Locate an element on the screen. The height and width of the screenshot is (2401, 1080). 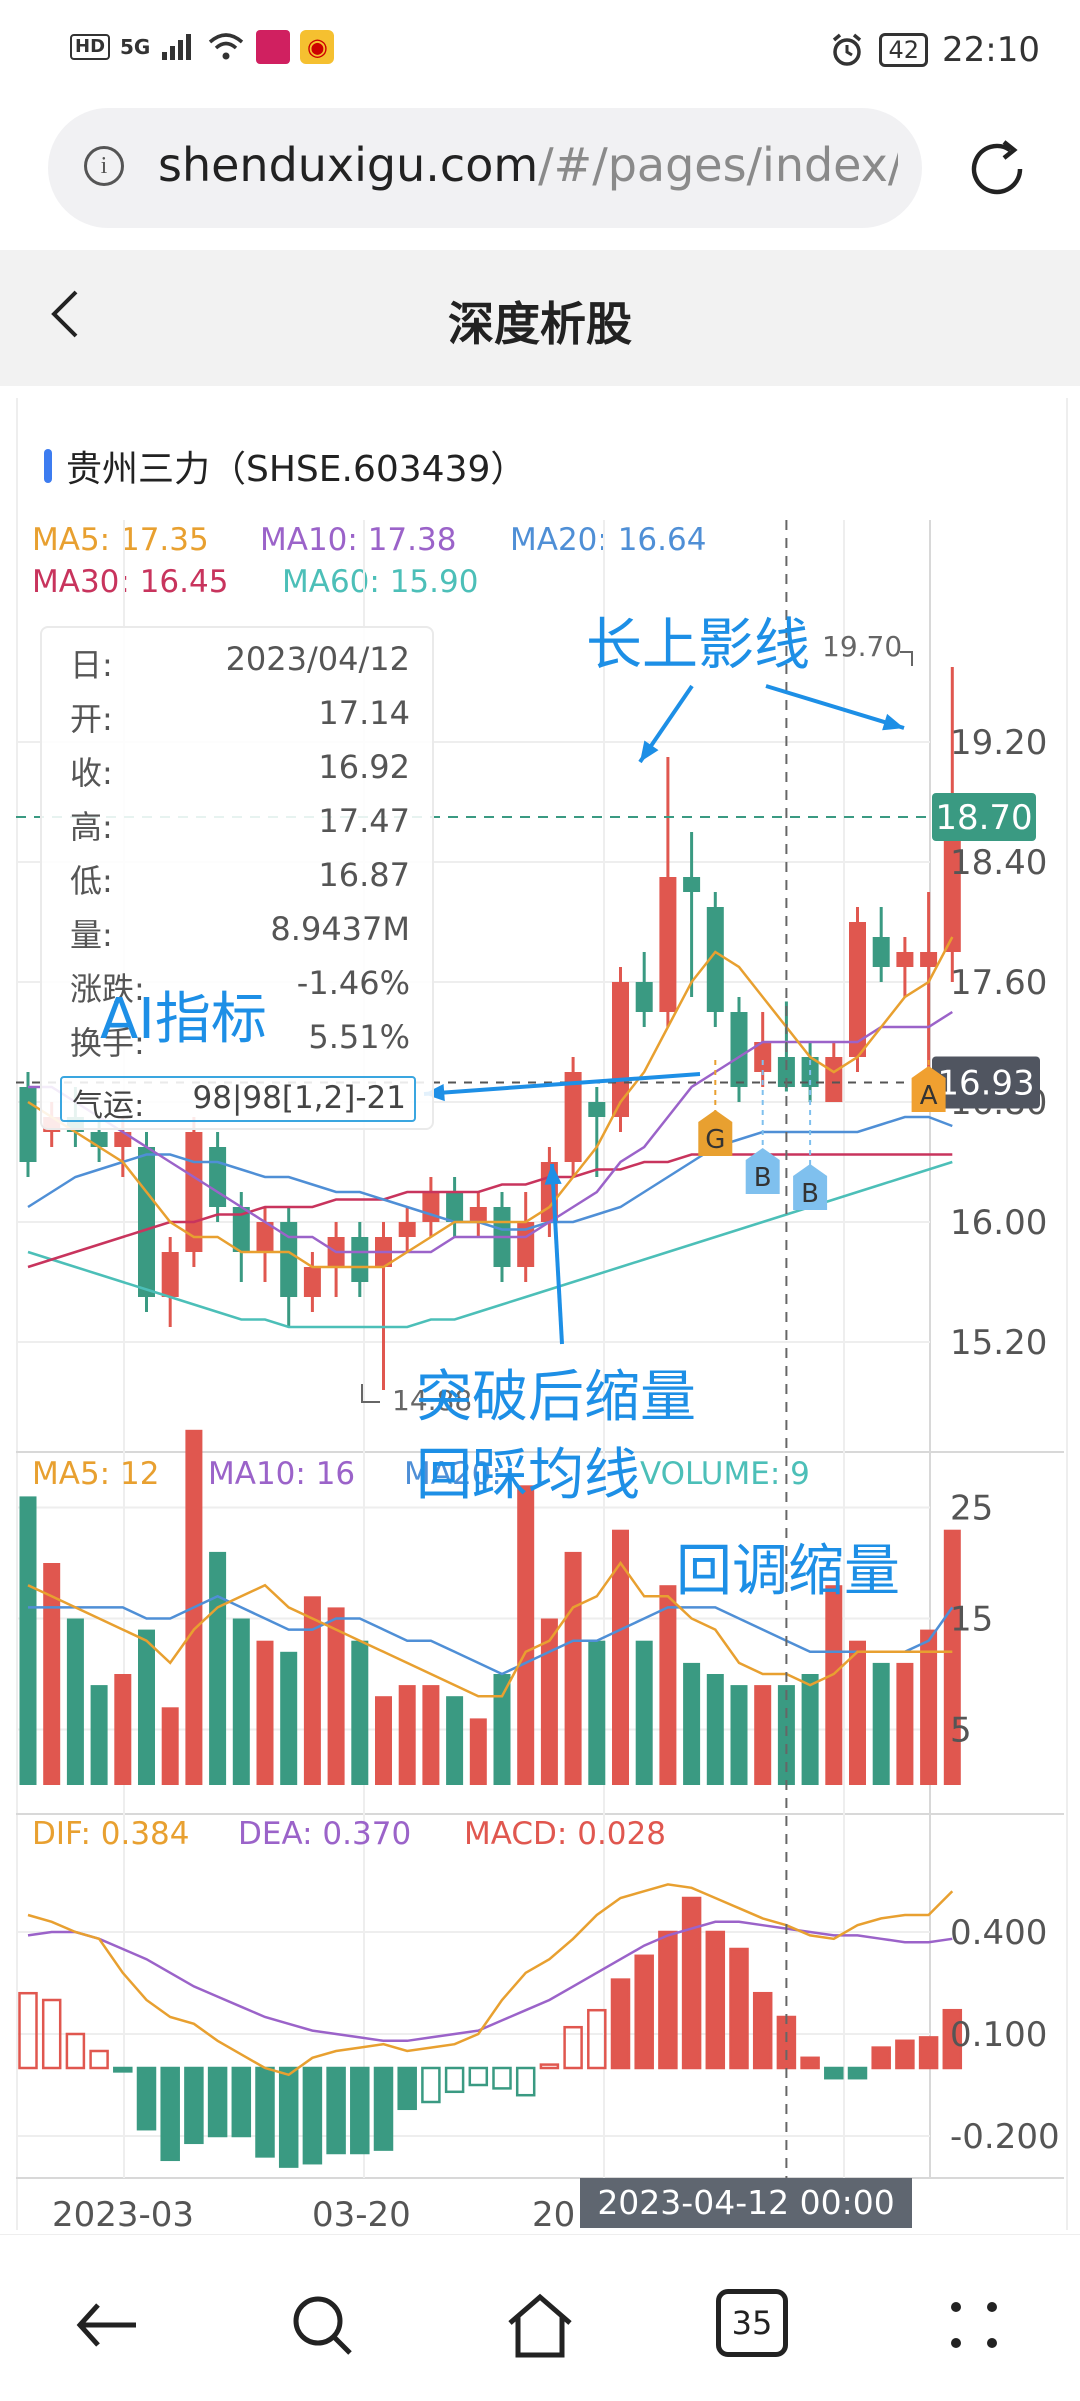
dea-line is located at coordinates (490, 1981).